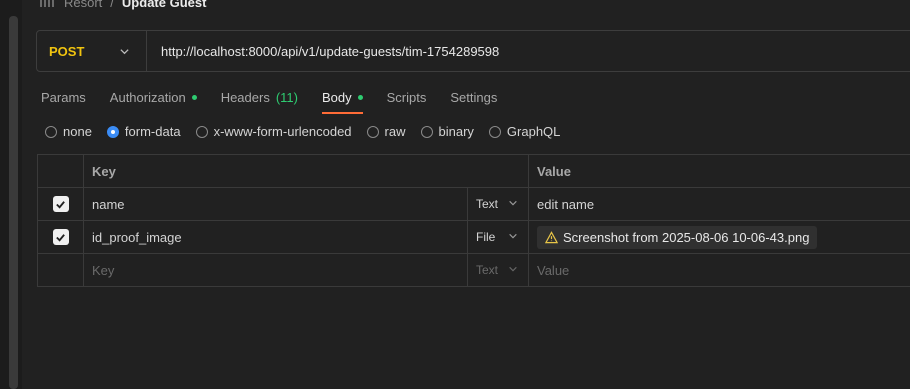 The height and width of the screenshot is (389, 910). What do you see at coordinates (456, 131) in the screenshot?
I see `body-type-label: binary` at bounding box center [456, 131].